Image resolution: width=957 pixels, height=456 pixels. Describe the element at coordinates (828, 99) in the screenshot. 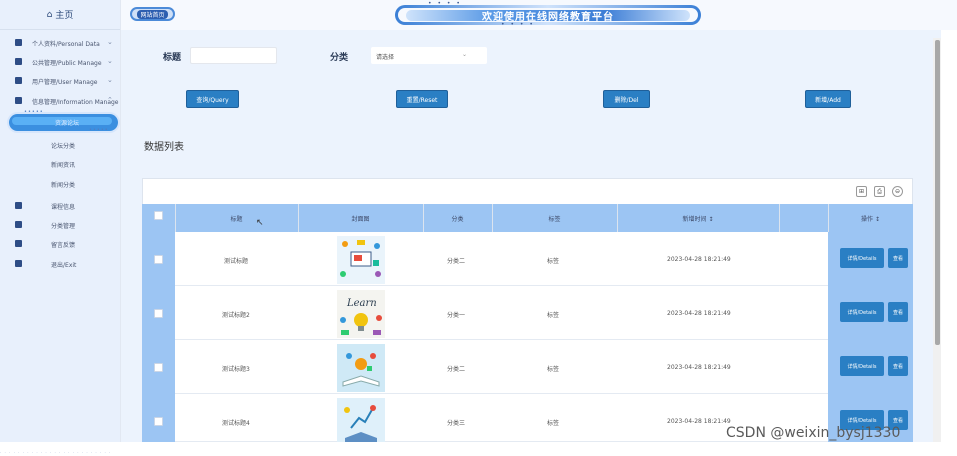

I see `add-button: 新增/Add` at that location.